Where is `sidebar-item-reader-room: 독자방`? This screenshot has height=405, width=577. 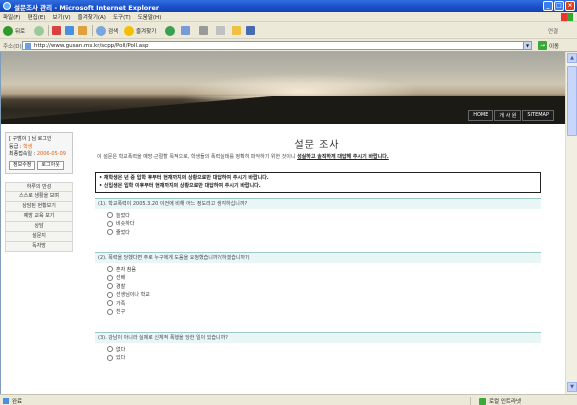 sidebar-item-reader-room: 독자방 is located at coordinates (39, 246).